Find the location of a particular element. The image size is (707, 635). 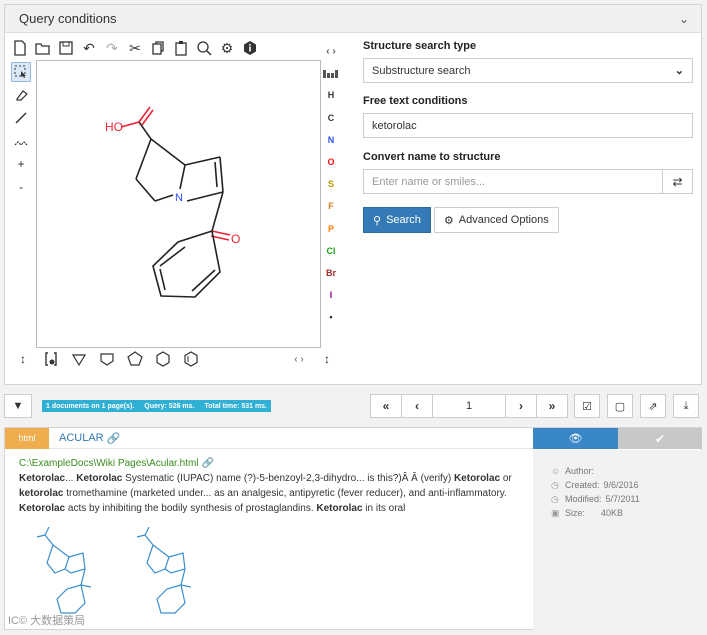

molecule-drawing: HO N O is located at coordinates (172, 202).